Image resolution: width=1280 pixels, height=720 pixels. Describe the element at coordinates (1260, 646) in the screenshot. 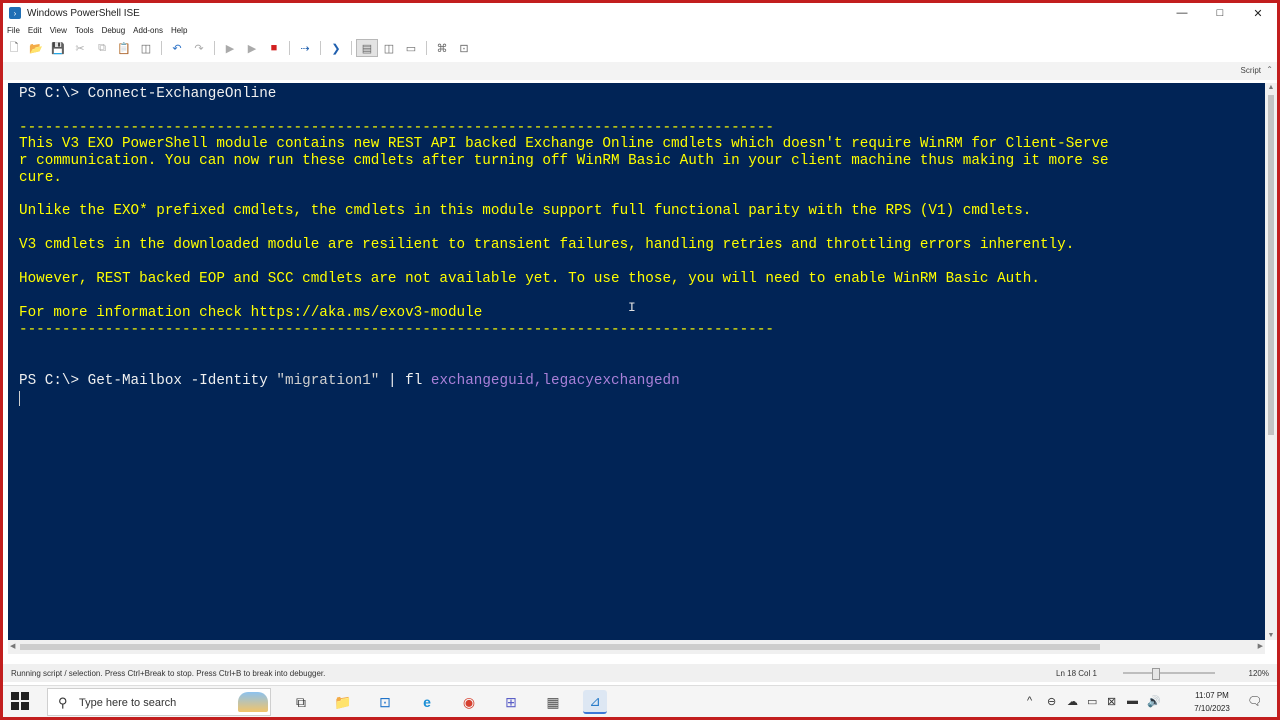

I see `scroll-right-icon: ▶` at that location.